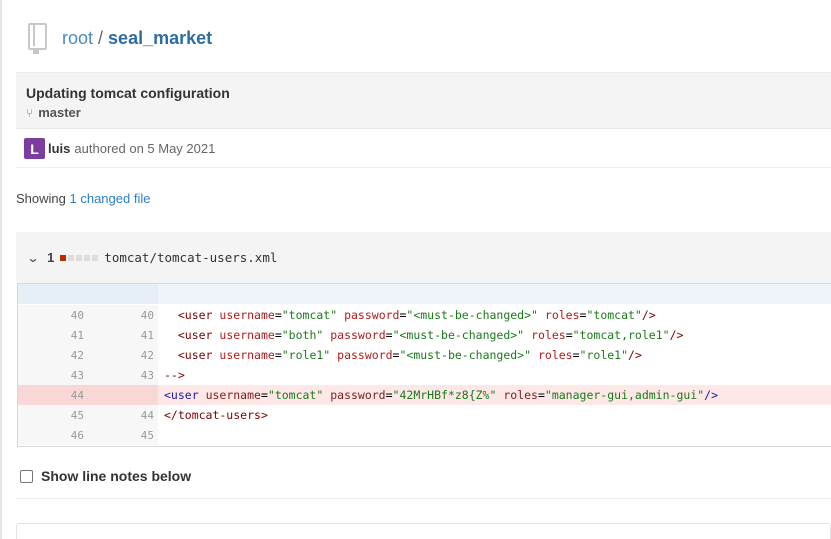 This screenshot has height=539, width=831. I want to click on diff-line: 45 44 </tomcat-users>, so click(424, 415).